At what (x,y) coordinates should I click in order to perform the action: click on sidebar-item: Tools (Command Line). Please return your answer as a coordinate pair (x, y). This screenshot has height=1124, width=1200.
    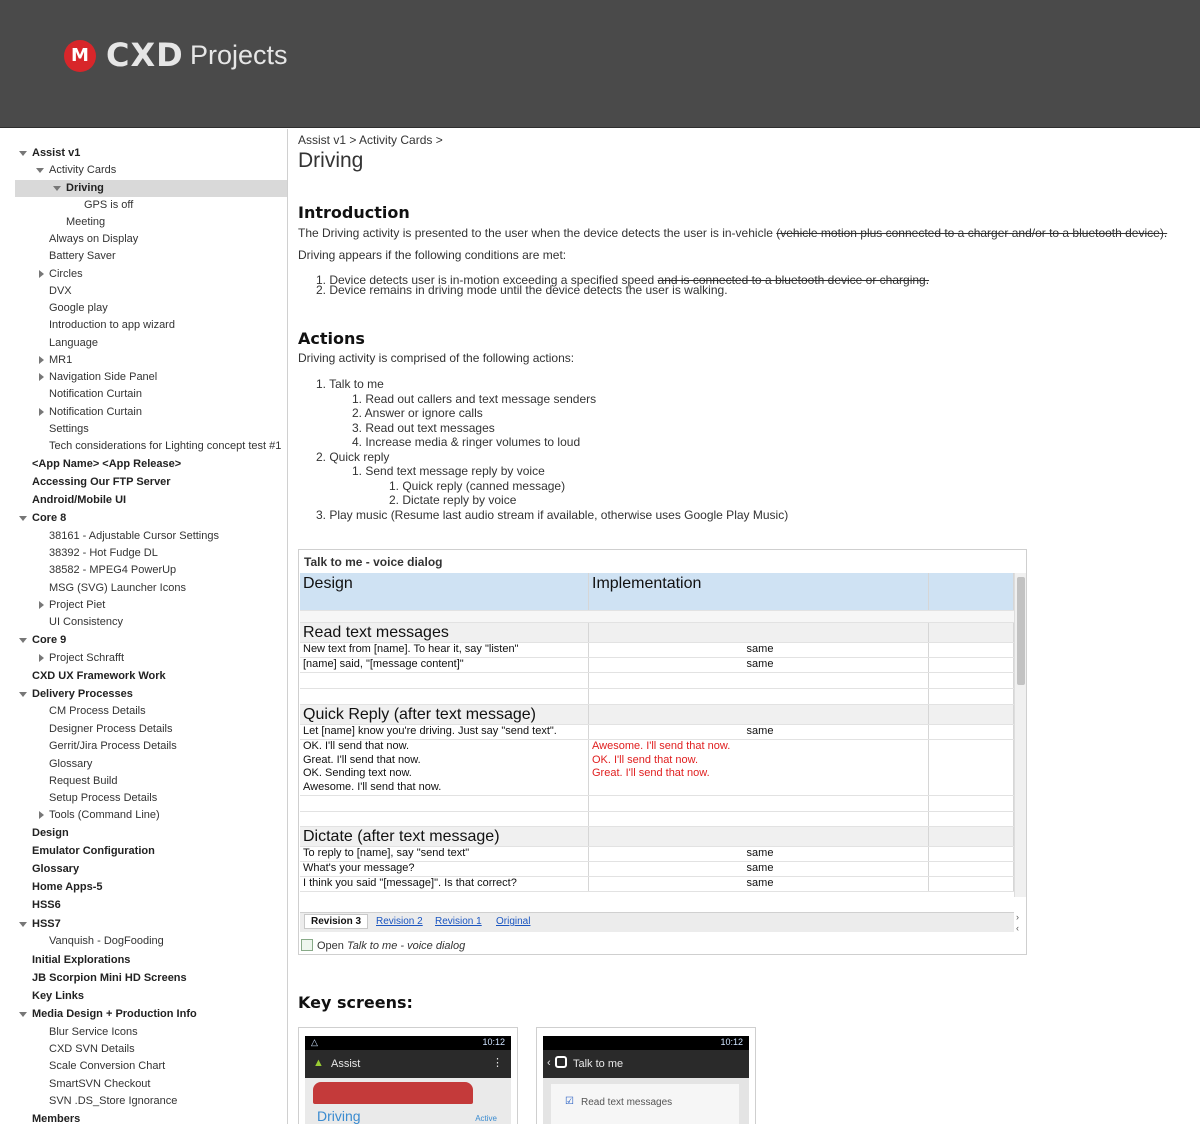
    Looking at the image, I should click on (104, 815).